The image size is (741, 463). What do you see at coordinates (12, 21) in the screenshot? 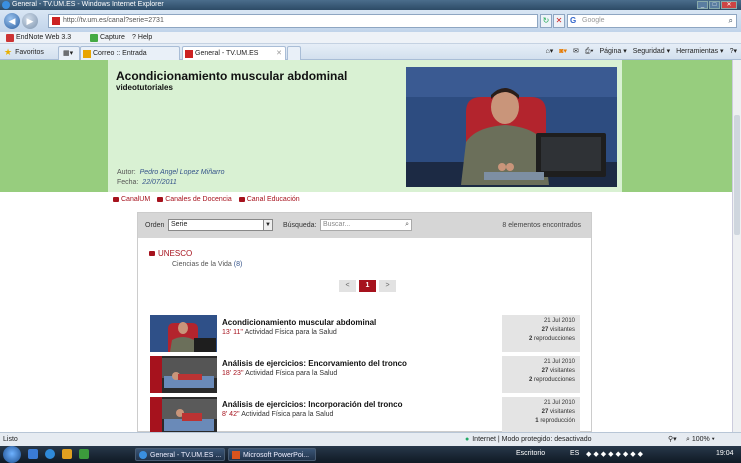
I see `back-button: ◀` at bounding box center [12, 21].